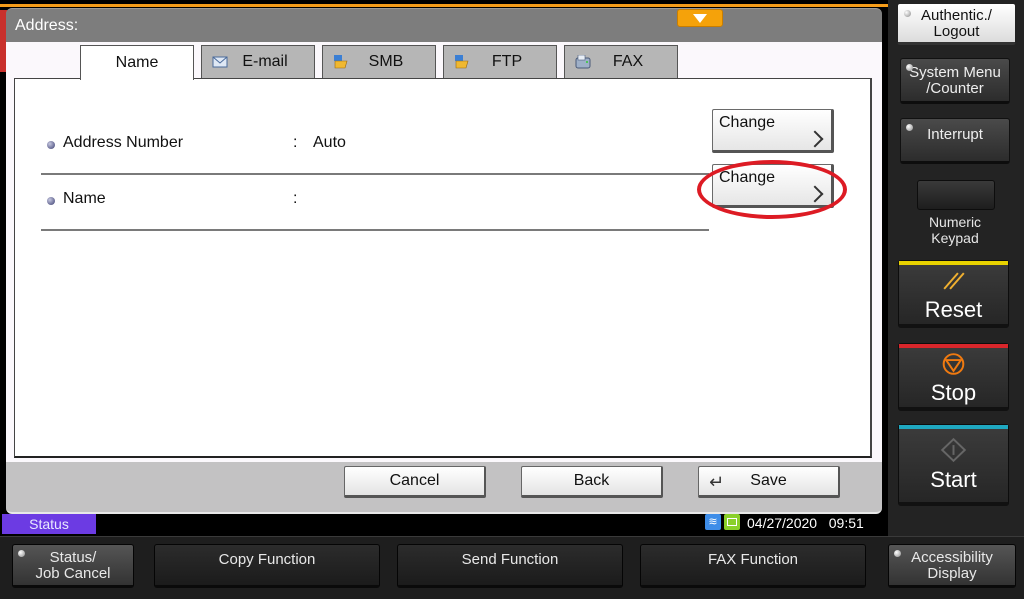 The width and height of the screenshot is (1024, 599). Describe the element at coordinates (375, 147) in the screenshot. I see `address-number-row: Address Number : Auto` at that location.